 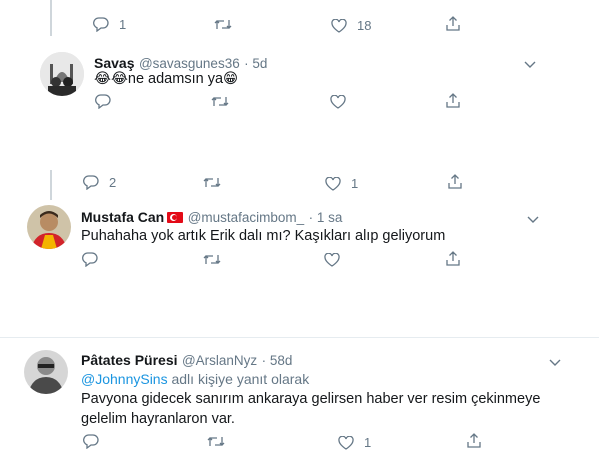 I want to click on turkey-flag-icon, so click(x=175, y=217).